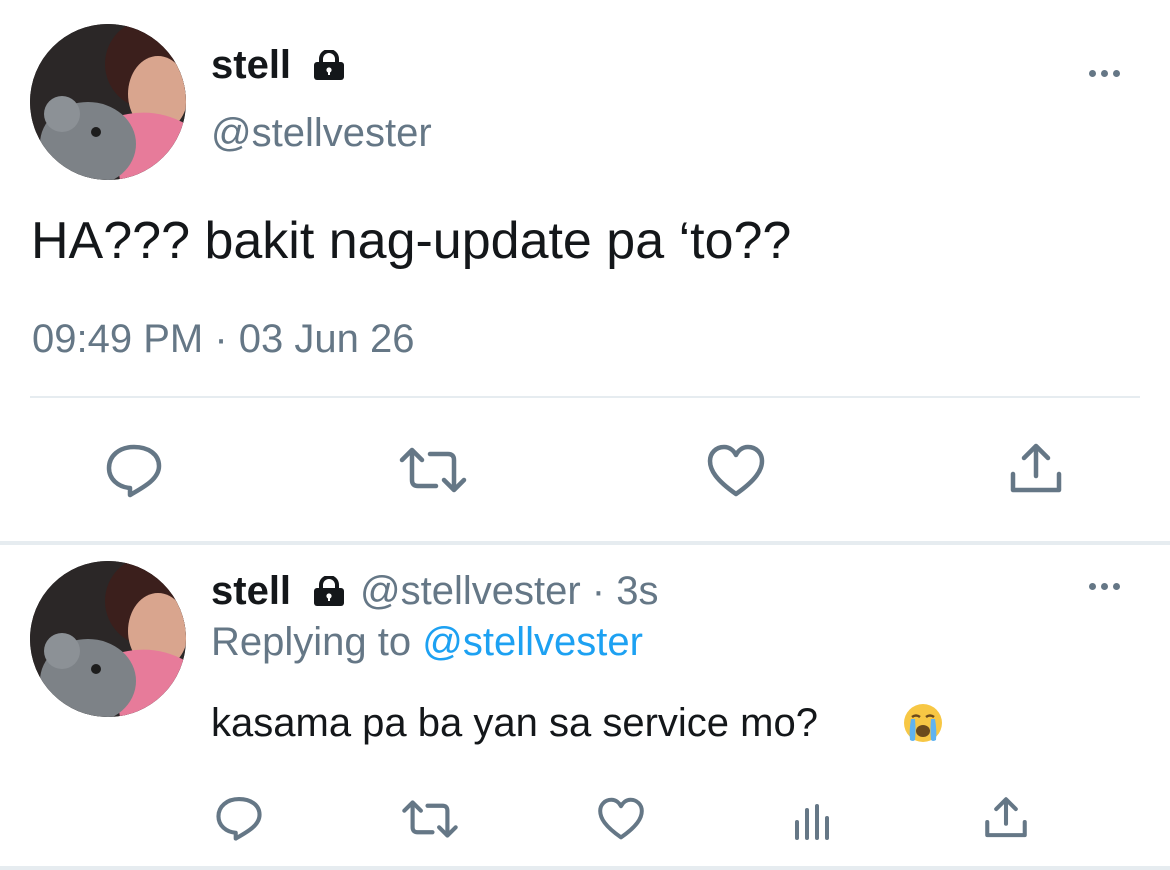 Image resolution: width=1170 pixels, height=870 pixels. Describe the element at coordinates (239, 818) in the screenshot. I see `reply-reply-icon` at that location.